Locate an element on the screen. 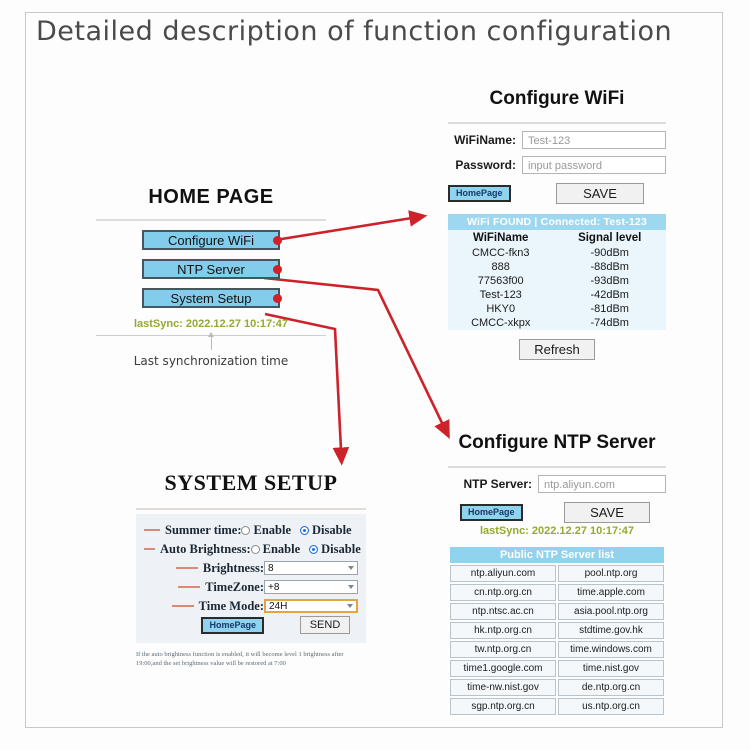 The image size is (750, 750). time-mode-select-wrap: 24H is located at coordinates (311, 606).